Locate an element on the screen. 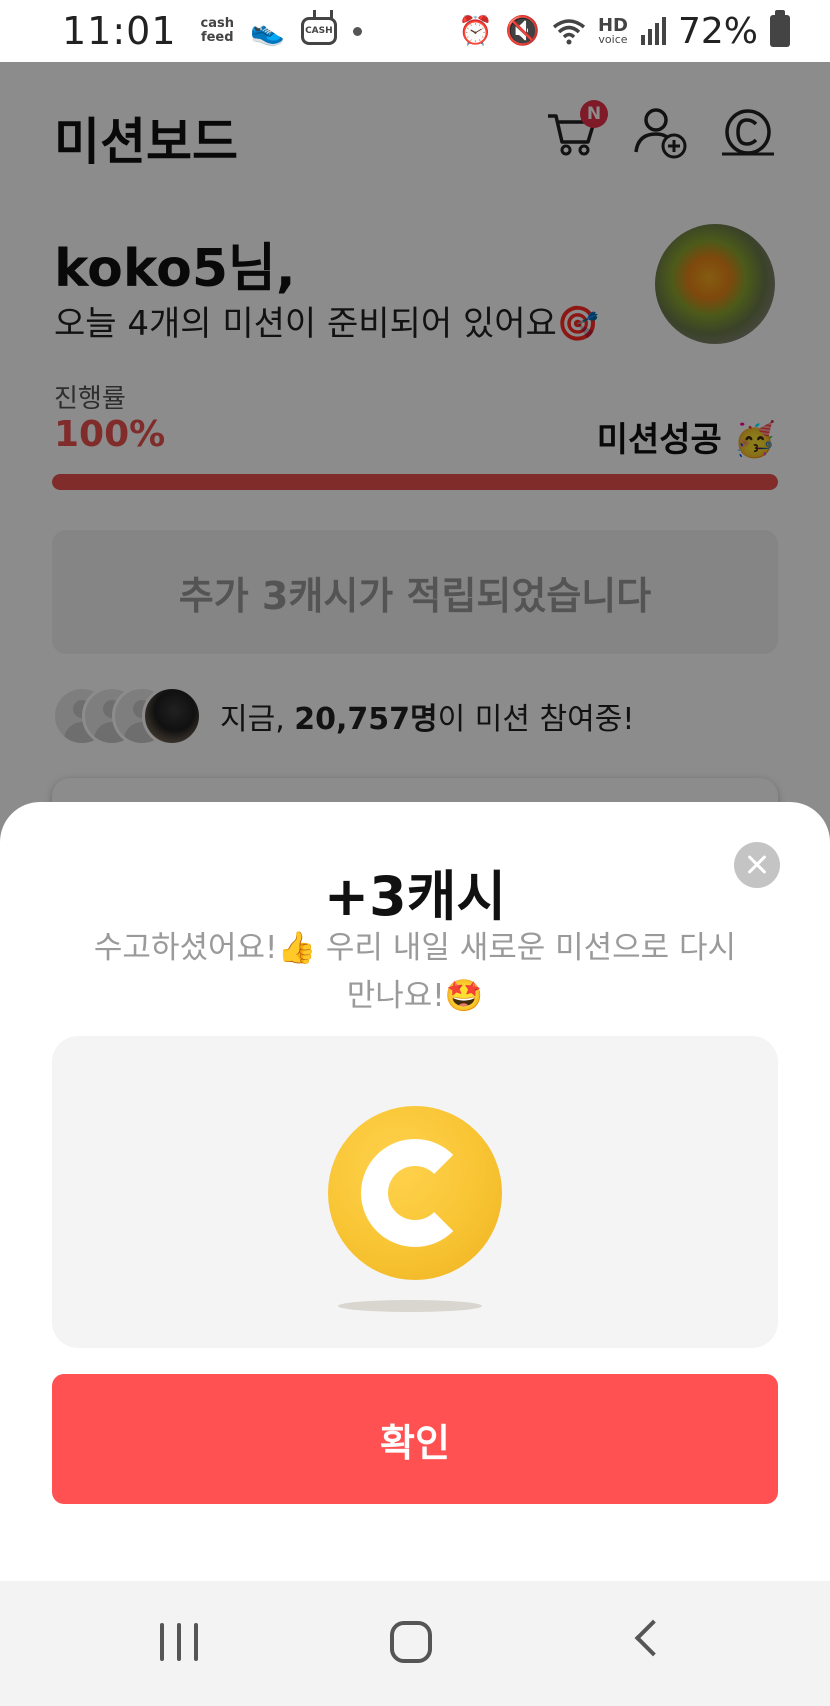 The height and width of the screenshot is (1706, 830). cash-tv-label: CASH is located at coordinates (319, 31).